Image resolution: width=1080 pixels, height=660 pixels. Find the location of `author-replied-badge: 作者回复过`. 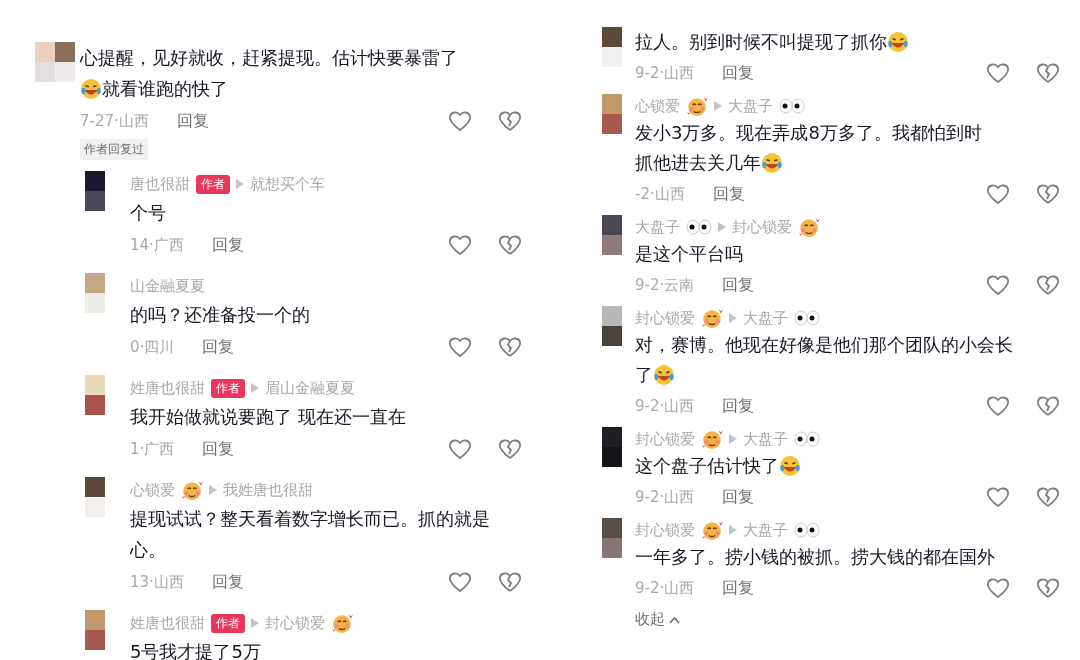

author-replied-badge: 作者回复过 is located at coordinates (114, 149).